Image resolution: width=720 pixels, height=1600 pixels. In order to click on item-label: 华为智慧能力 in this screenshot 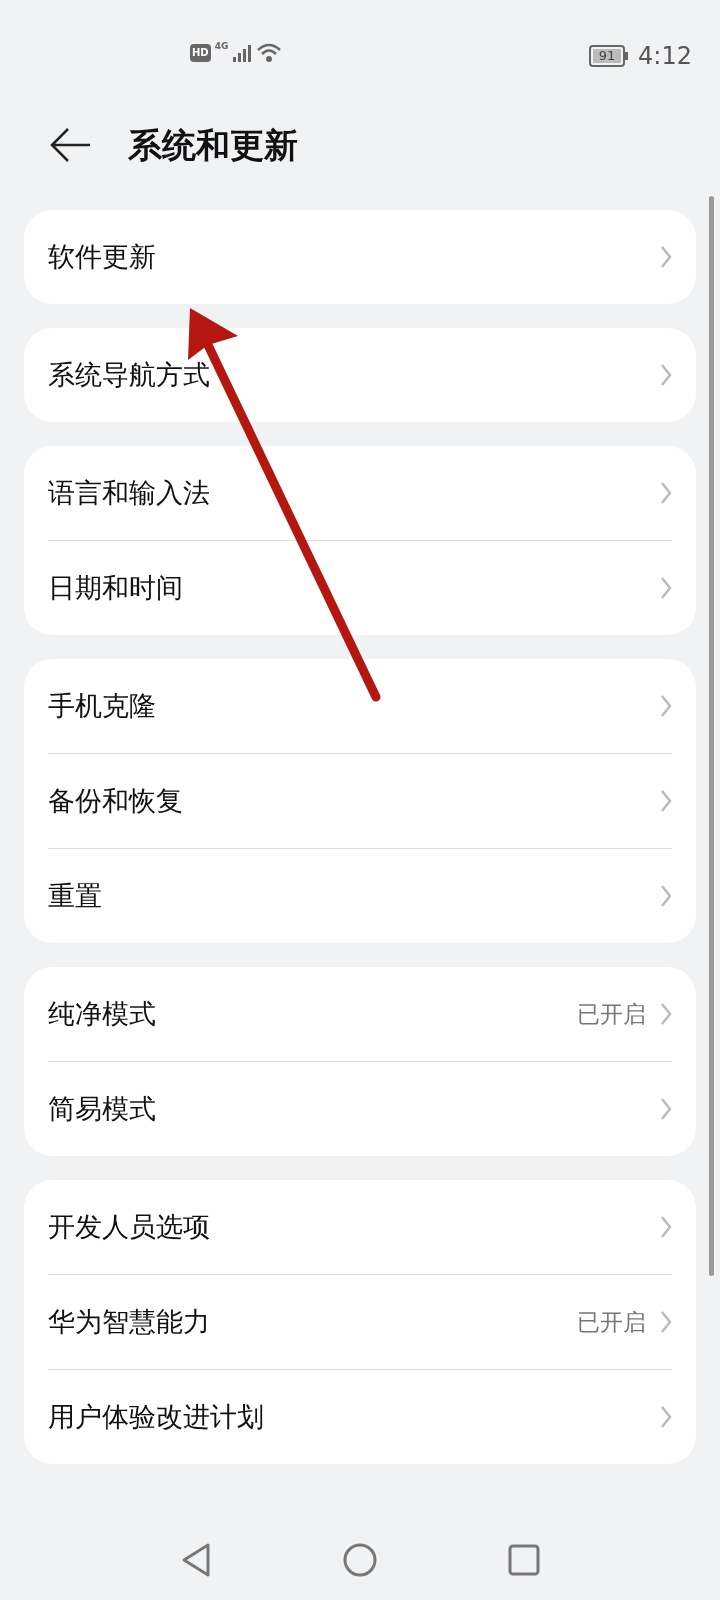, I will do `click(129, 1321)`.